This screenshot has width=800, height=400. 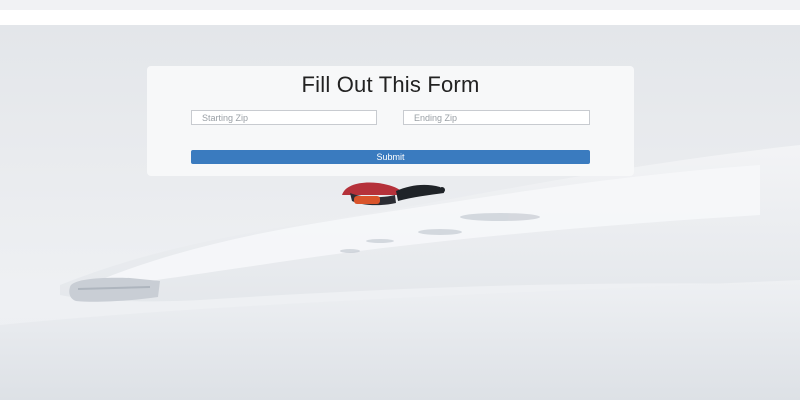 I want to click on submit-button: Submit, so click(x=390, y=157).